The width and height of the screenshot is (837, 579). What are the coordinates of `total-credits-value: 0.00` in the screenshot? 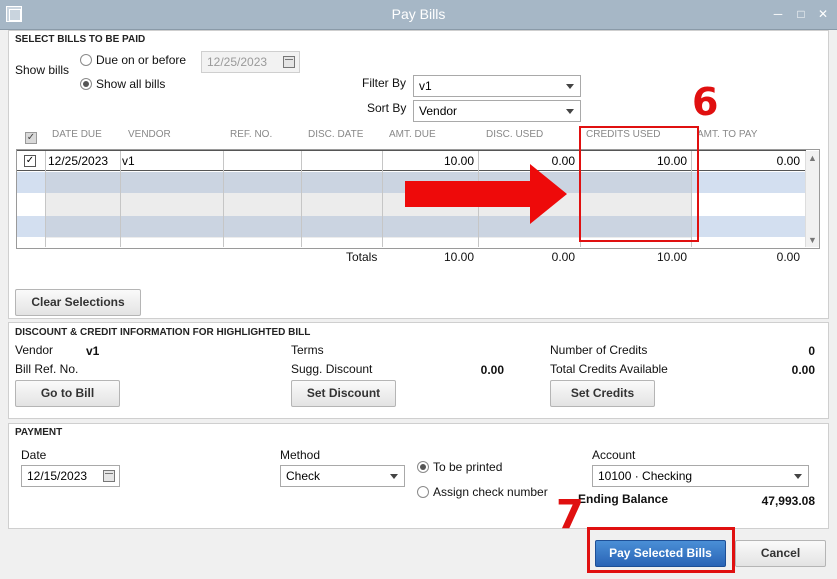 It's located at (803, 370).